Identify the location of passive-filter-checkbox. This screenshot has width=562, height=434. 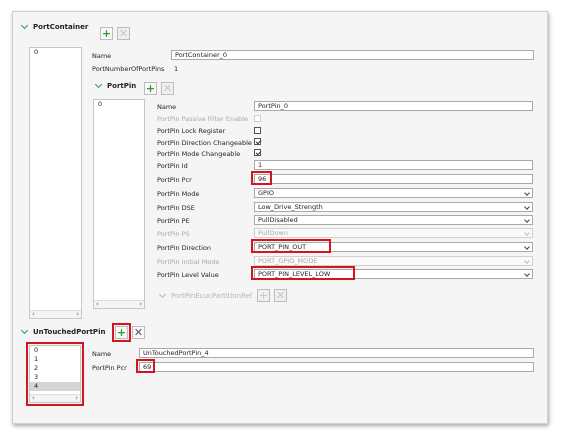
(257, 118).